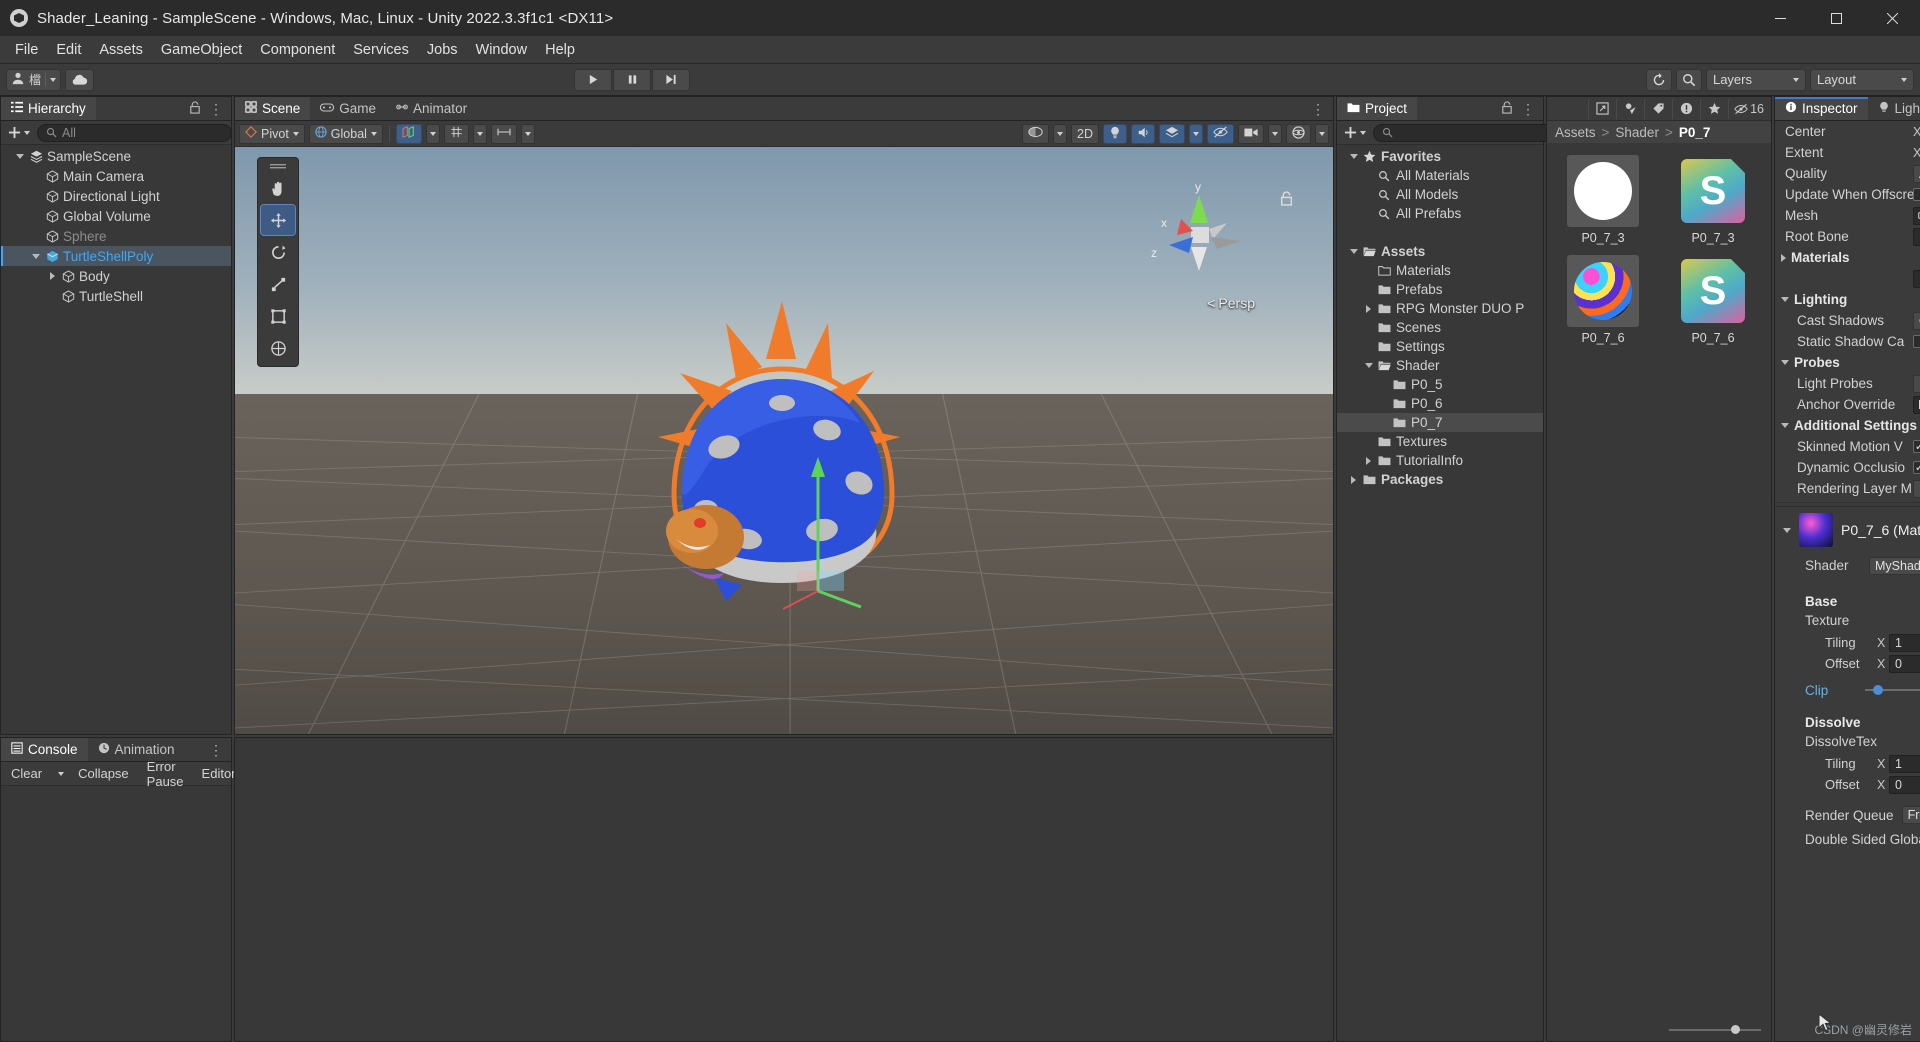  Describe the element at coordinates (1735, 1029) in the screenshot. I see `zoom-knob` at that location.